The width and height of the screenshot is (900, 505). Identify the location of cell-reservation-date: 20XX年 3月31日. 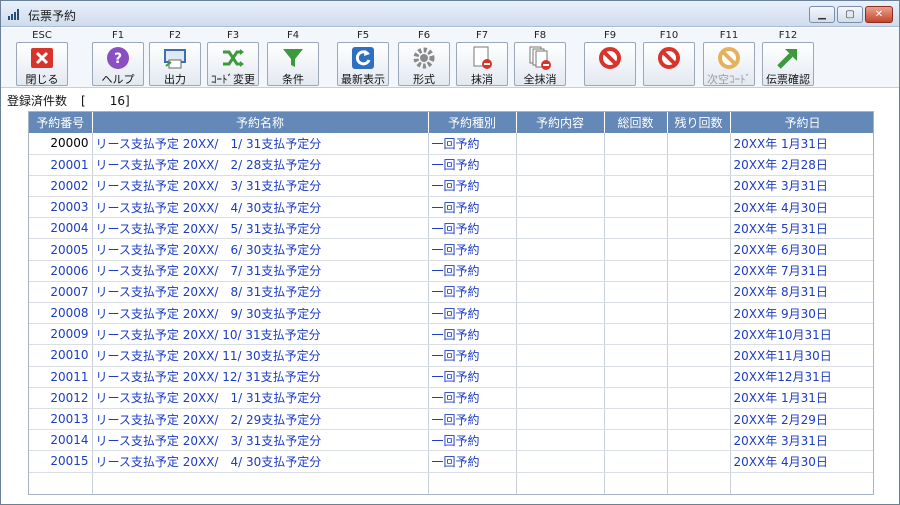
(801, 186).